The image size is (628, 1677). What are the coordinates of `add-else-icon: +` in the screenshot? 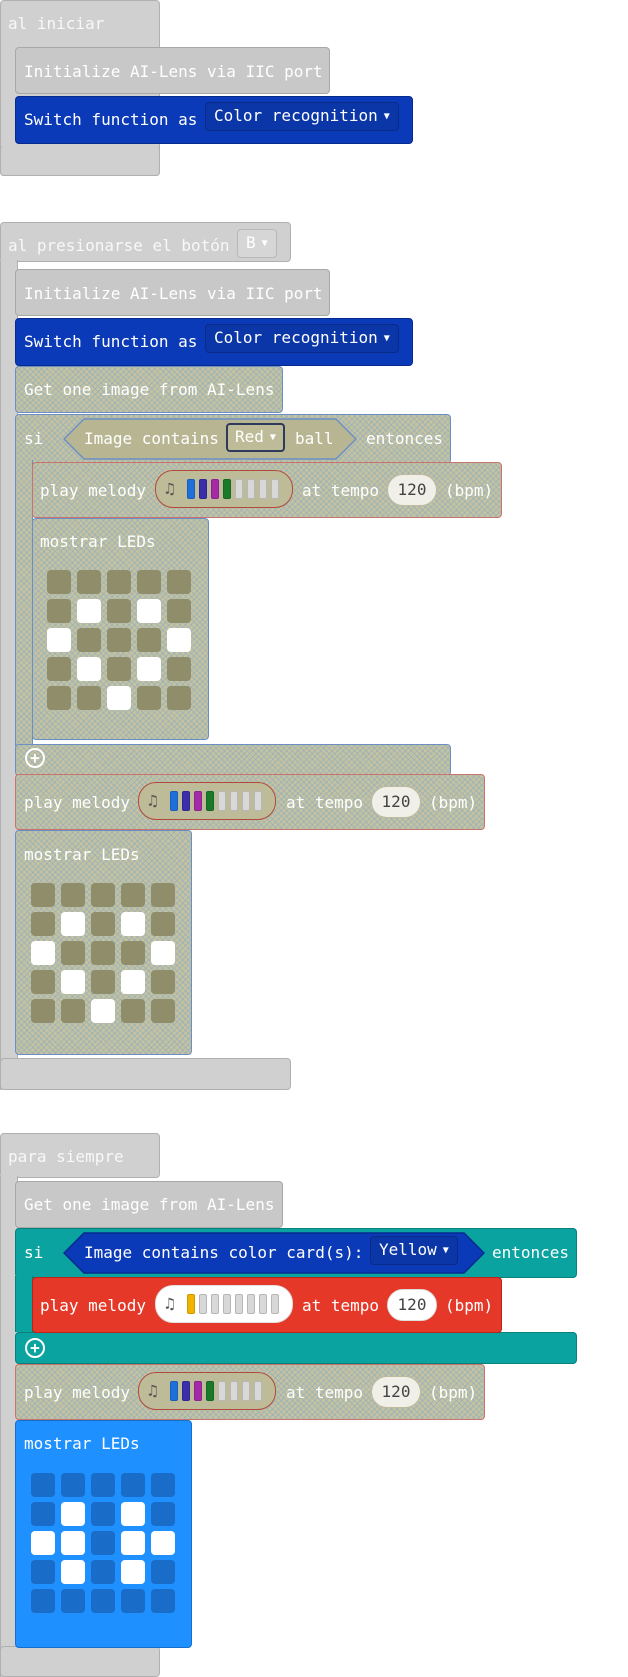 It's located at (35, 1348).